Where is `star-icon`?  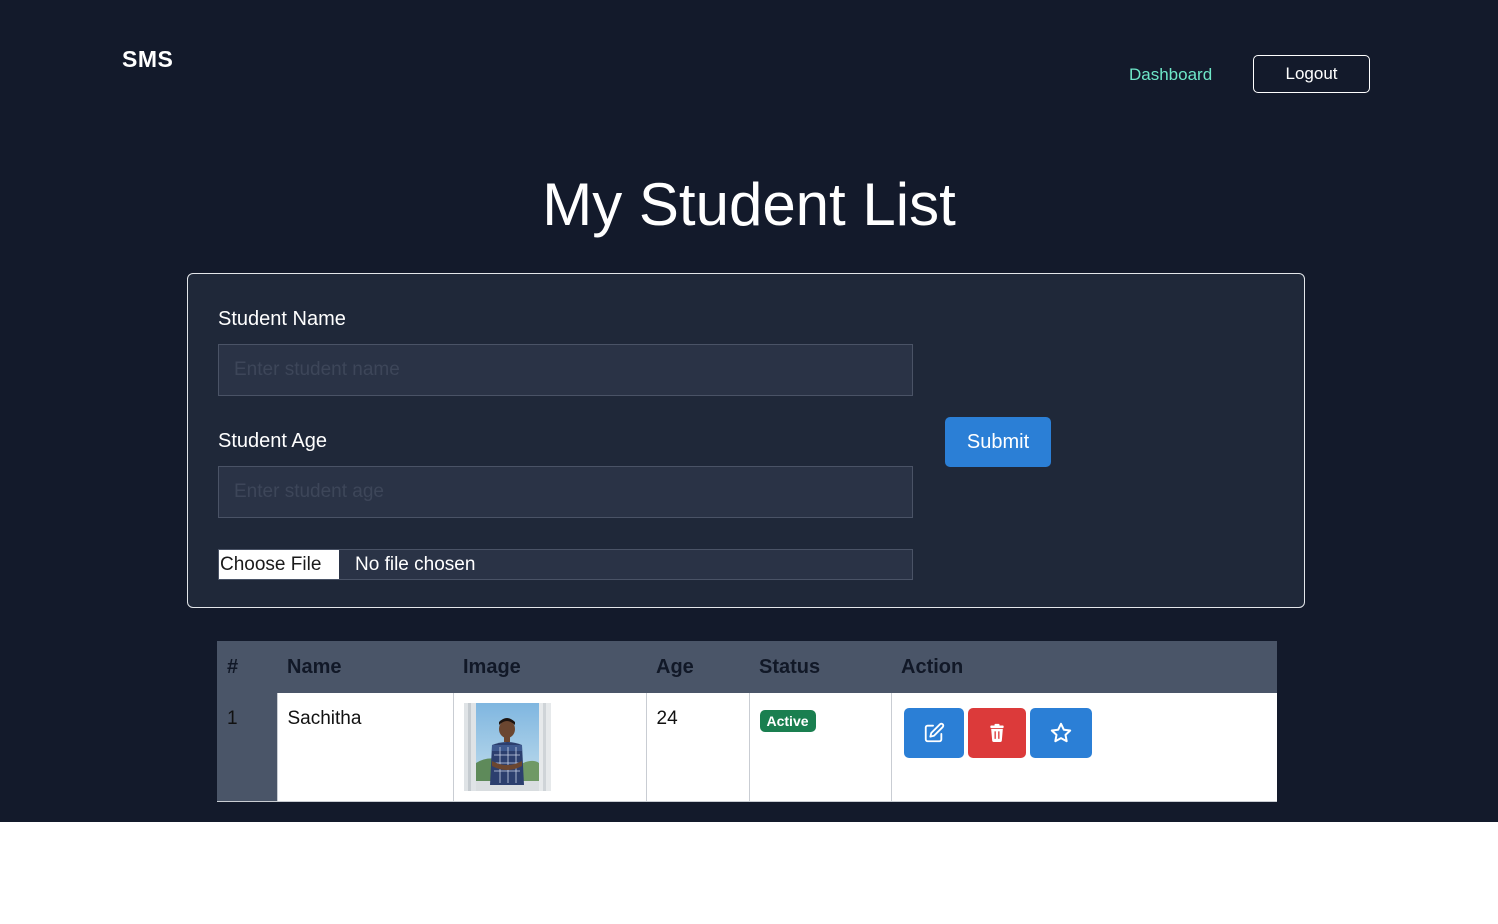
star-icon is located at coordinates (1060, 732).